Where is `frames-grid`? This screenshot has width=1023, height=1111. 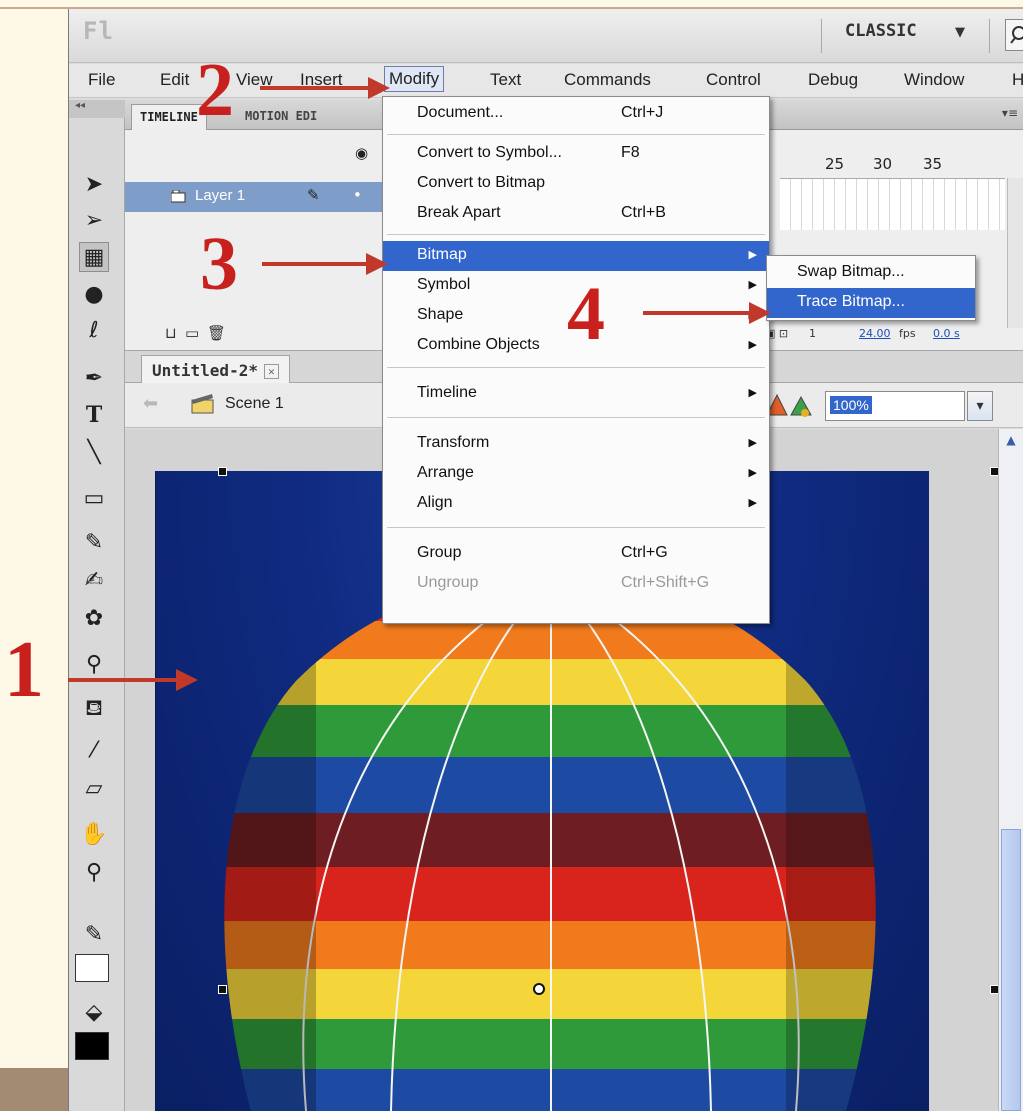 frames-grid is located at coordinates (892, 204).